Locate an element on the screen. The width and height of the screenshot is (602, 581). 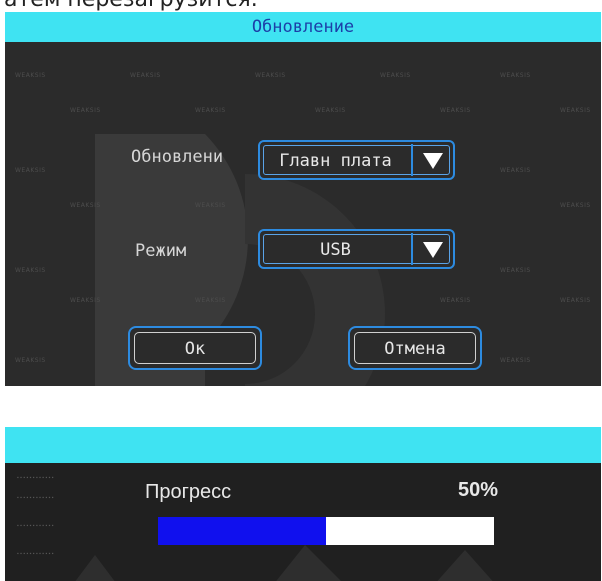
update-target-value: Главн плата is located at coordinates (335, 161).